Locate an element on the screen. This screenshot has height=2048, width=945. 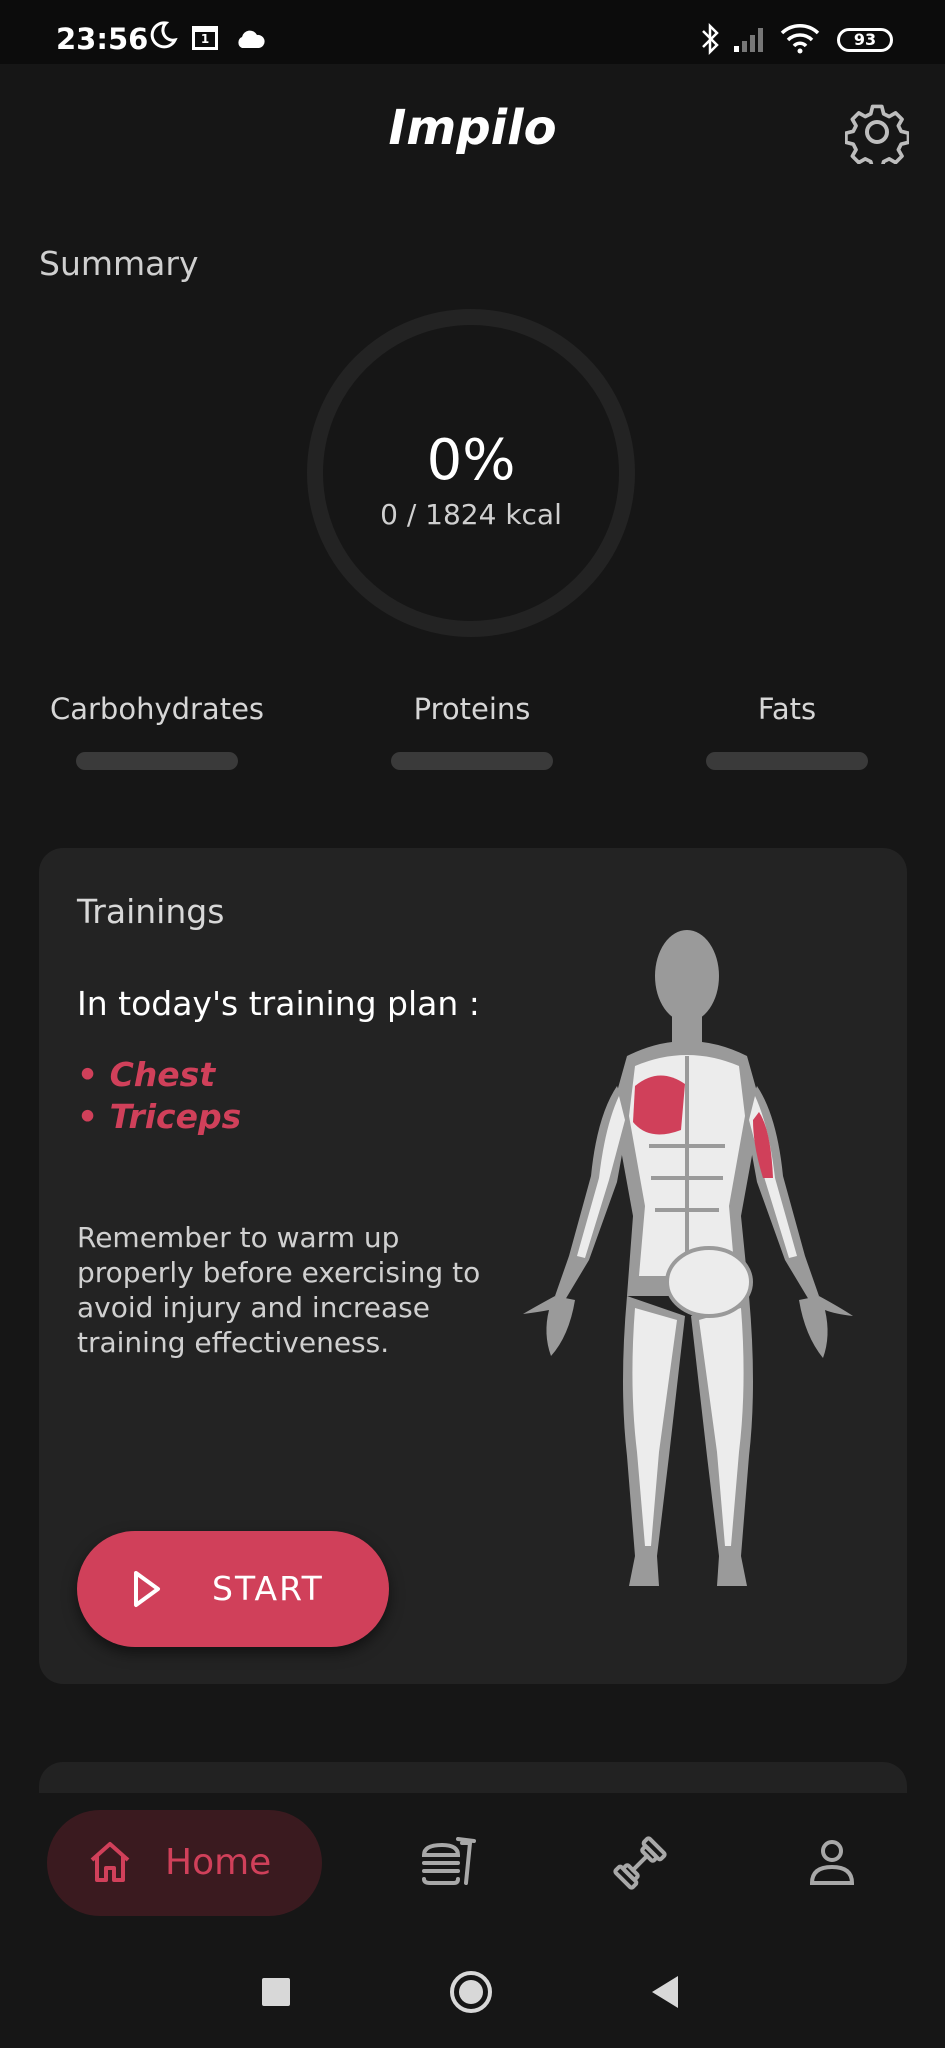
cloud-icon is located at coordinates (251, 39).